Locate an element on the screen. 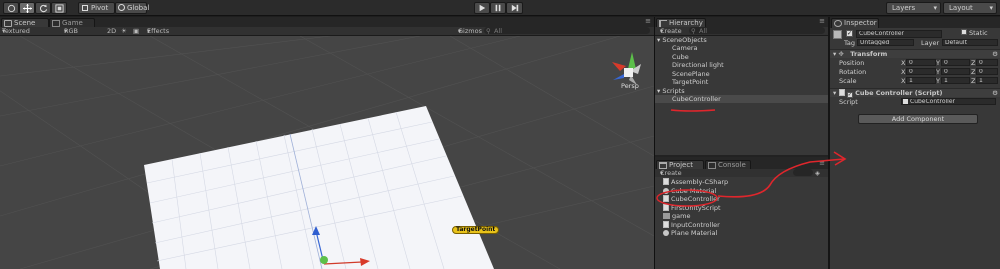 Image resolution: width=1000 pixels, height=269 pixels. hierarchy-search-input: ⚲ All is located at coordinates (757, 31).